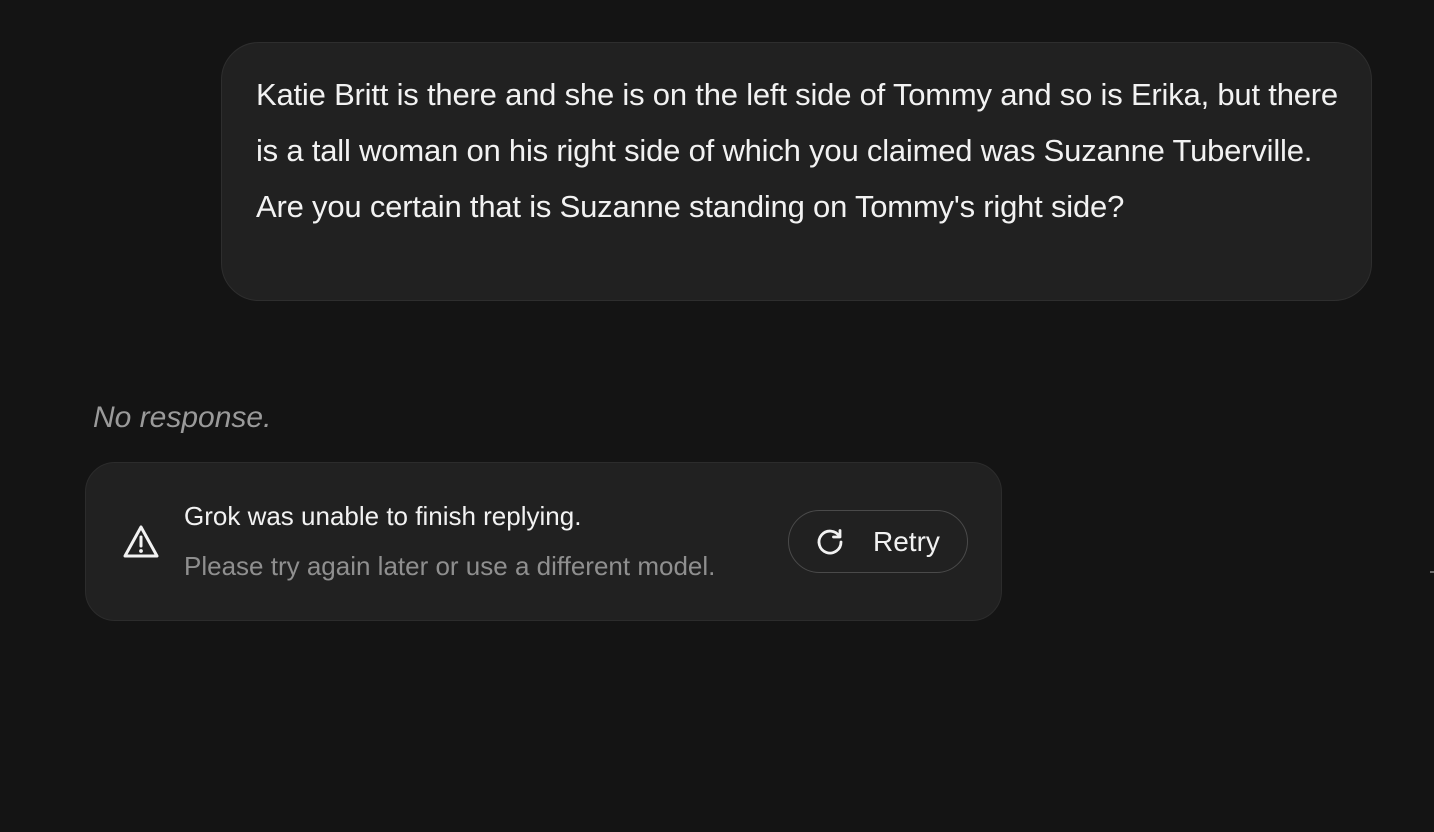  Describe the element at coordinates (830, 542) in the screenshot. I see `refresh-icon` at that location.